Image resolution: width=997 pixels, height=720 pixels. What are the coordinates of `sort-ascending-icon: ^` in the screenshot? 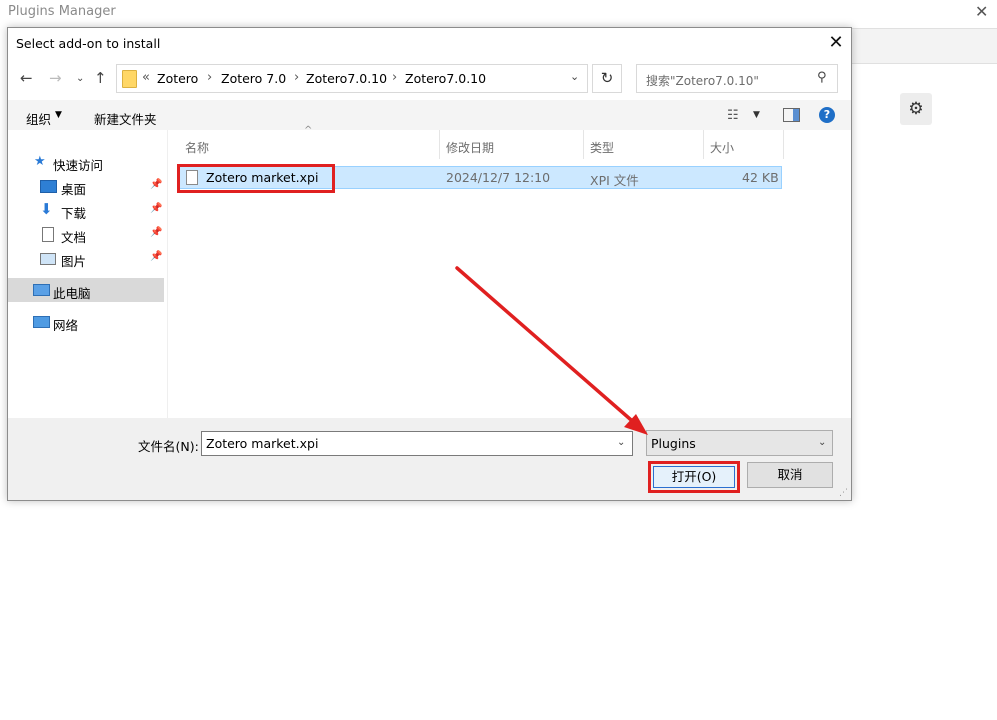 It's located at (308, 130).